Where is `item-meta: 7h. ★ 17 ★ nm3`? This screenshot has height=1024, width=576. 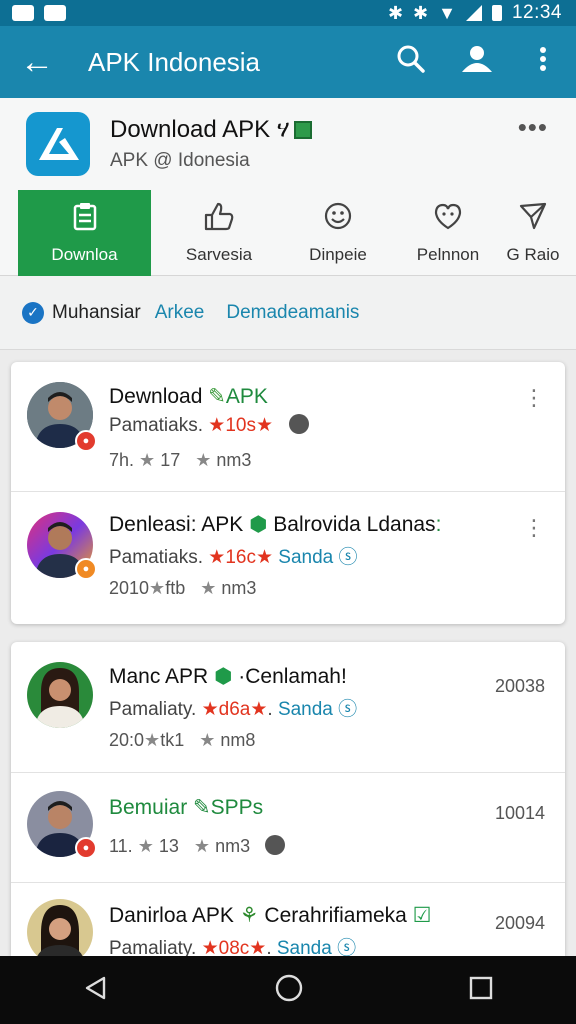 item-meta: 7h. ★ 17 ★ nm3 is located at coordinates (180, 460).